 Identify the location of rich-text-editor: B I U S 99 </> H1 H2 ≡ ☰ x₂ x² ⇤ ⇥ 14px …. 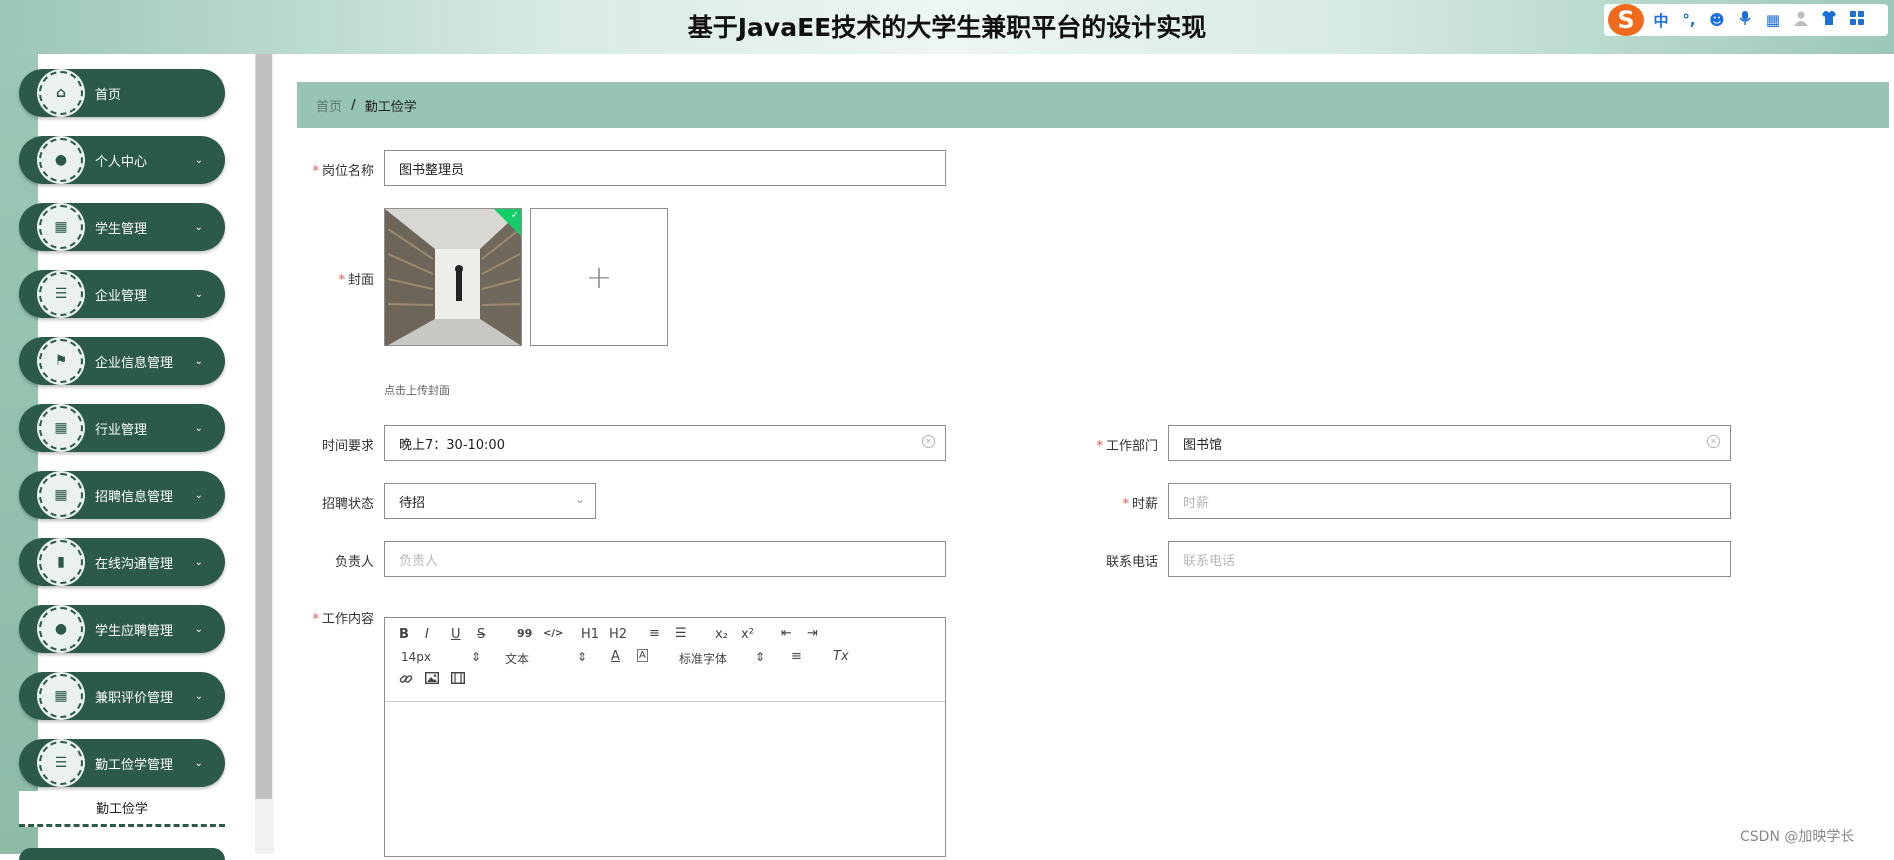
(665, 737).